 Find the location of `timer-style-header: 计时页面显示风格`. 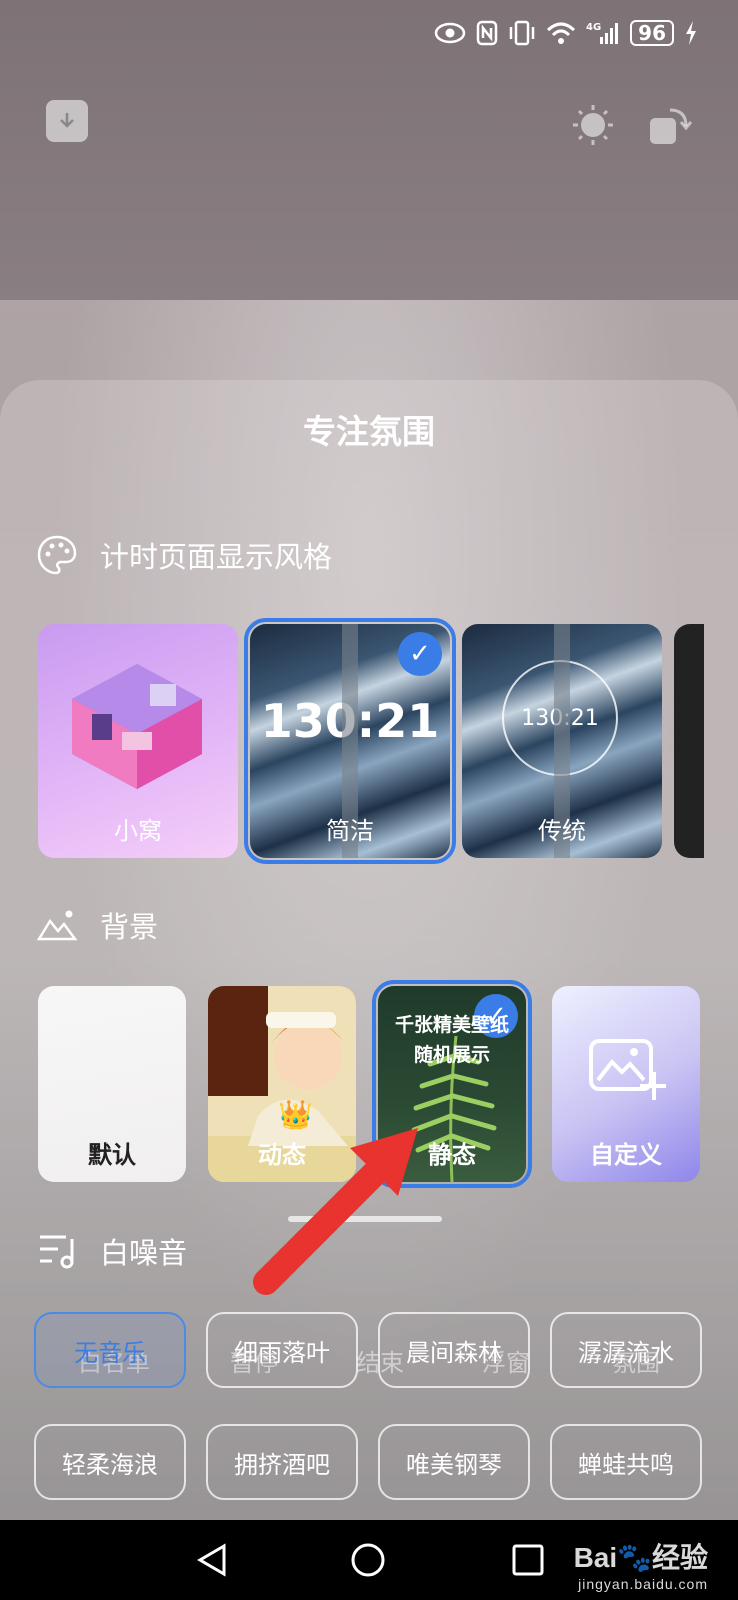

timer-style-header: 计时页面显示风格 is located at coordinates (184, 555).